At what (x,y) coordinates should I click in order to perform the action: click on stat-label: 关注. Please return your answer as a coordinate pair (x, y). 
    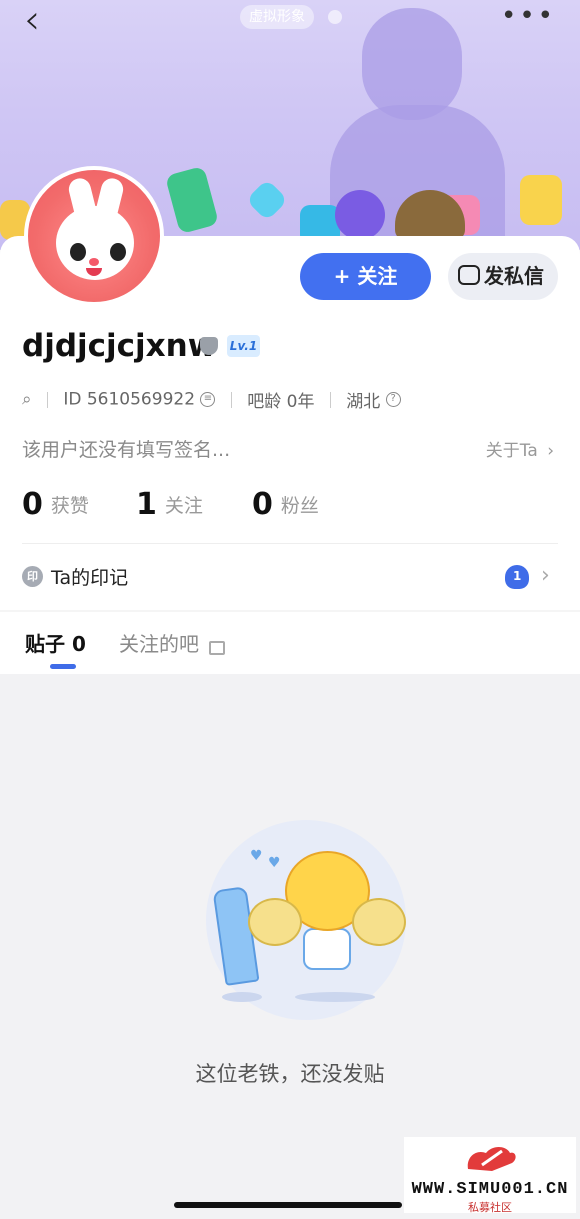
    Looking at the image, I should click on (183, 506).